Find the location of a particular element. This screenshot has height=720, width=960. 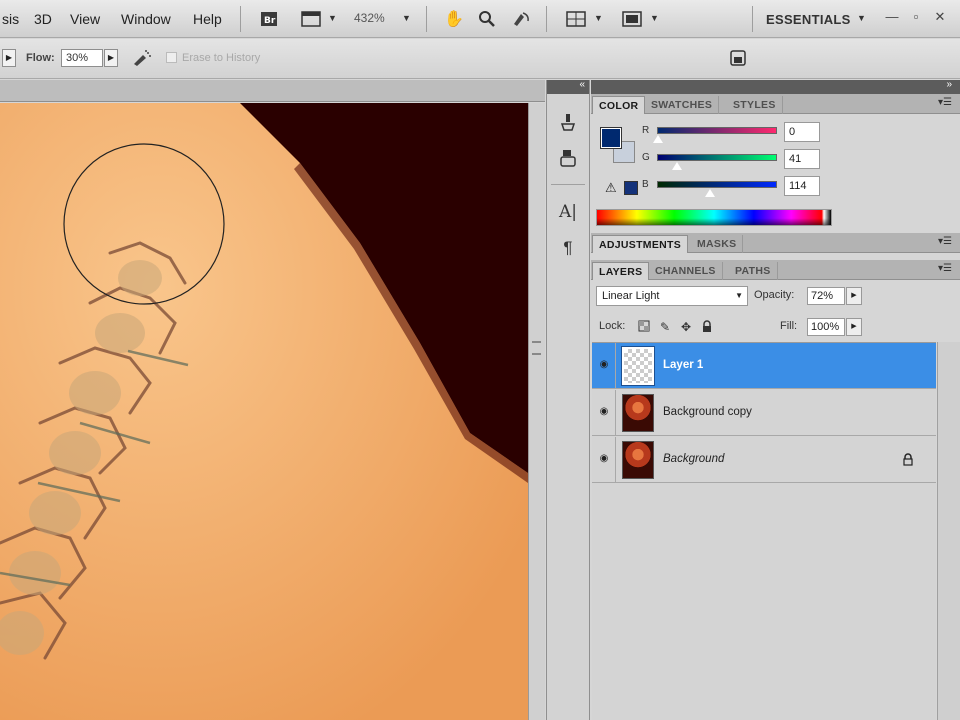

lock-label: Lock: is located at coordinates (612, 326).